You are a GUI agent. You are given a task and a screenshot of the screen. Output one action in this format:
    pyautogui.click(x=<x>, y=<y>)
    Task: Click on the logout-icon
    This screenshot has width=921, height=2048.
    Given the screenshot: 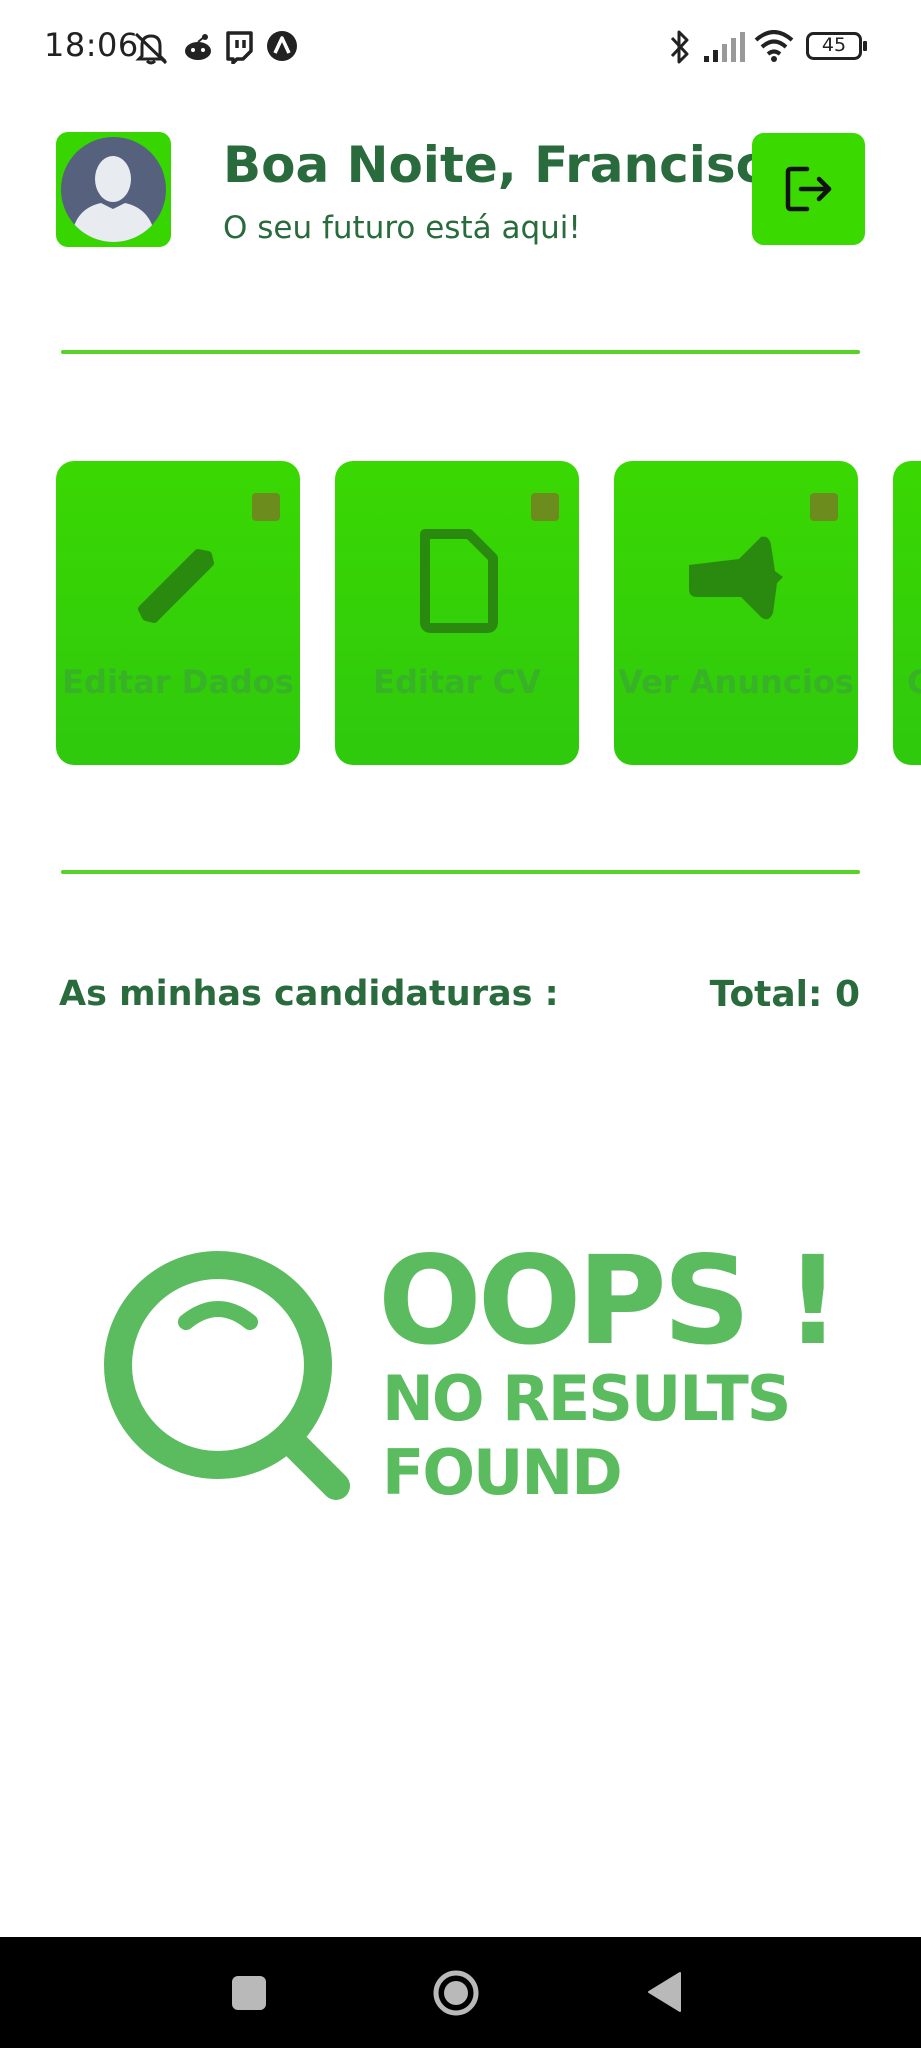 What is the action you would take?
    pyautogui.click(x=808, y=189)
    